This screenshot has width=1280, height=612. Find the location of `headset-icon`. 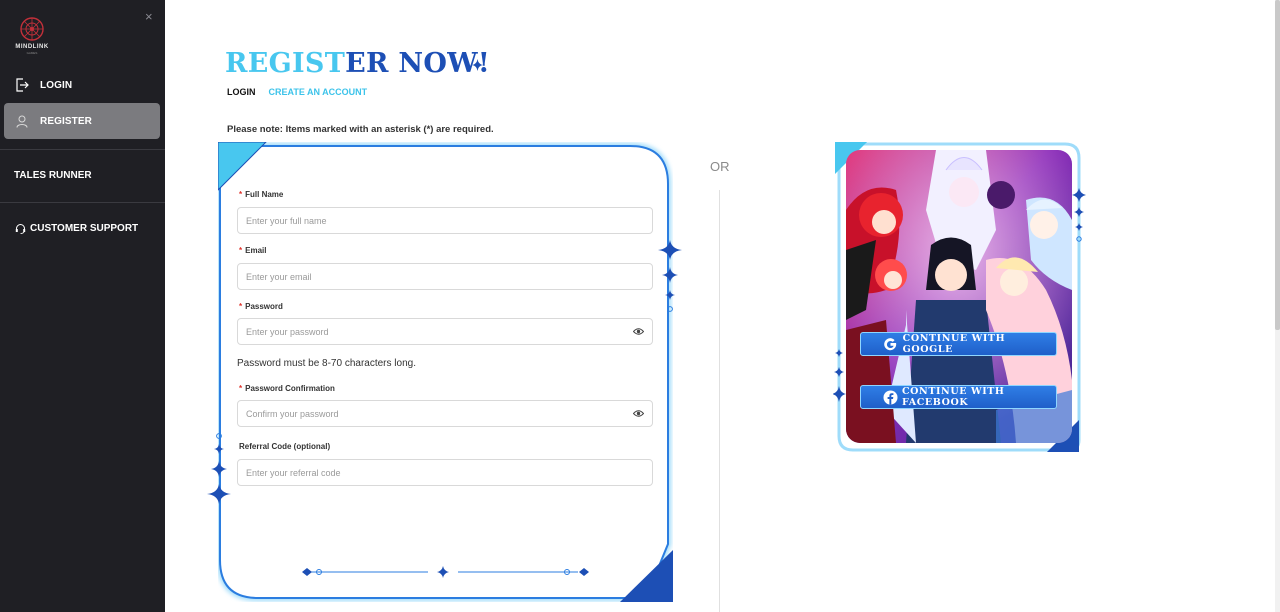

headset-icon is located at coordinates (20, 228).